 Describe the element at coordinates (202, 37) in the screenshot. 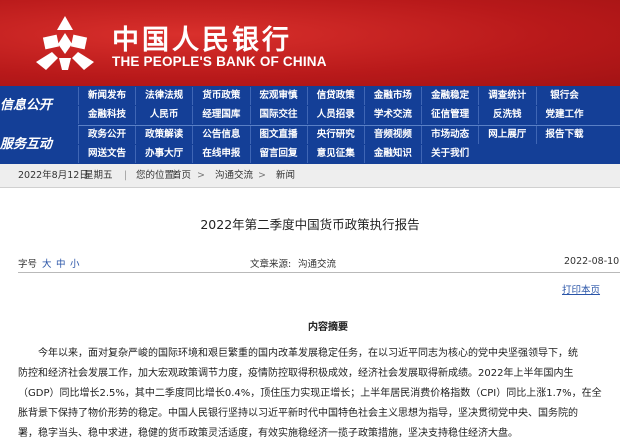

I see `site-name-cn: 中国人民银行` at that location.